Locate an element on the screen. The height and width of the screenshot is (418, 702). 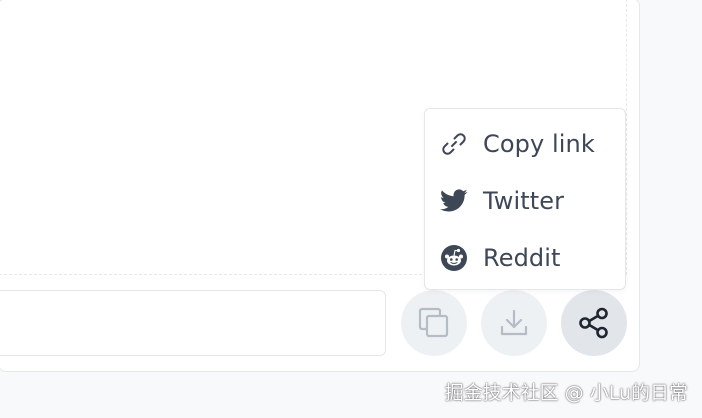
menu-item-label: Twitter is located at coordinates (524, 200).